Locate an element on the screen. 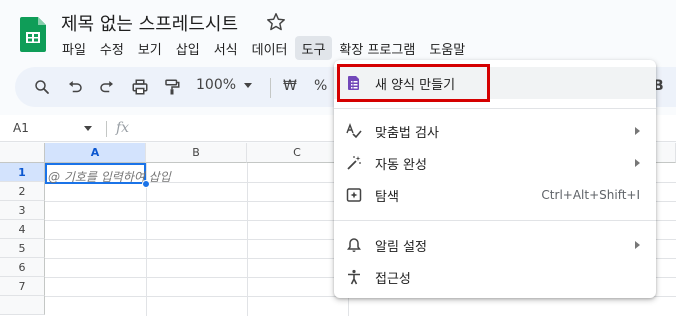 The image size is (676, 316). menu-insert: 삽입 is located at coordinates (188, 48).